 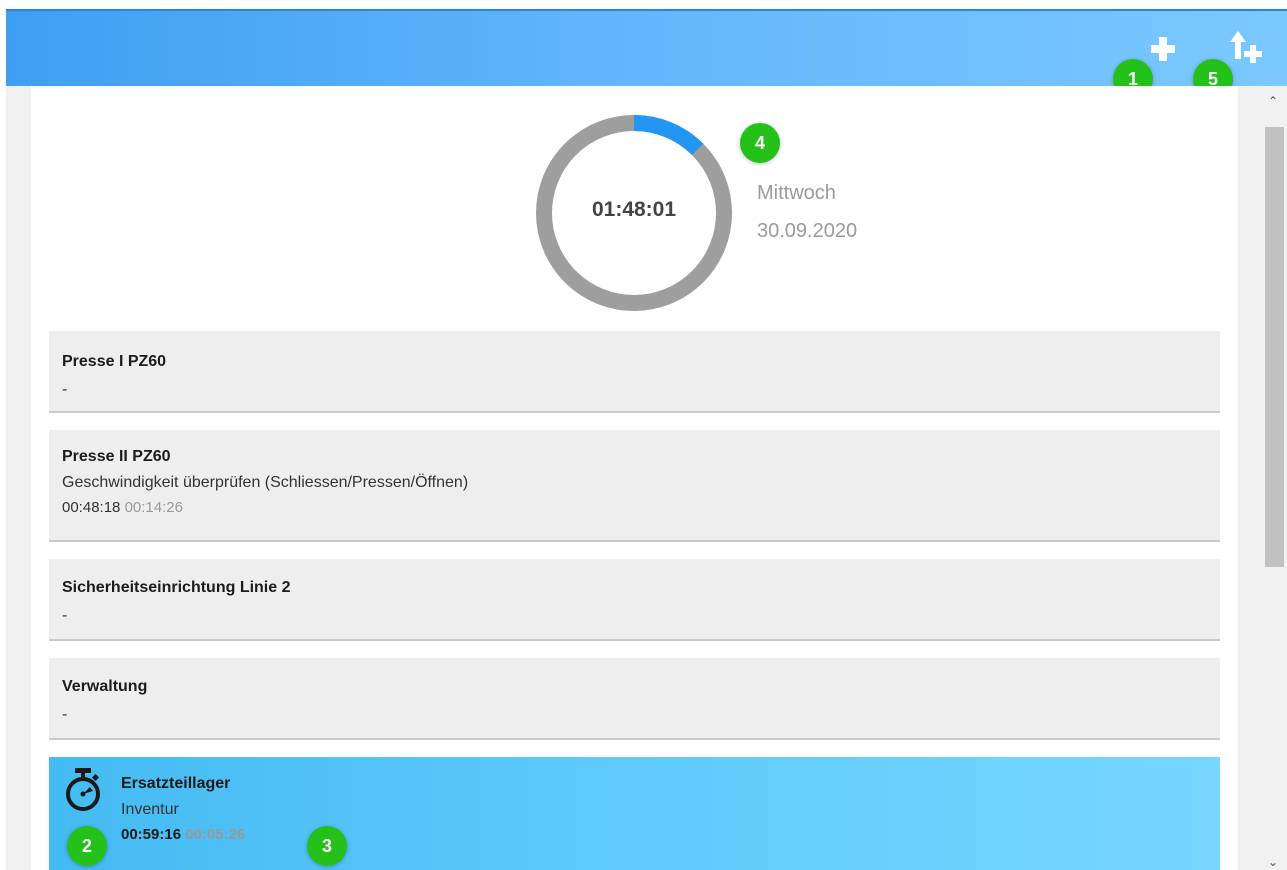 I want to click on header-bar, so click(x=646, y=47).